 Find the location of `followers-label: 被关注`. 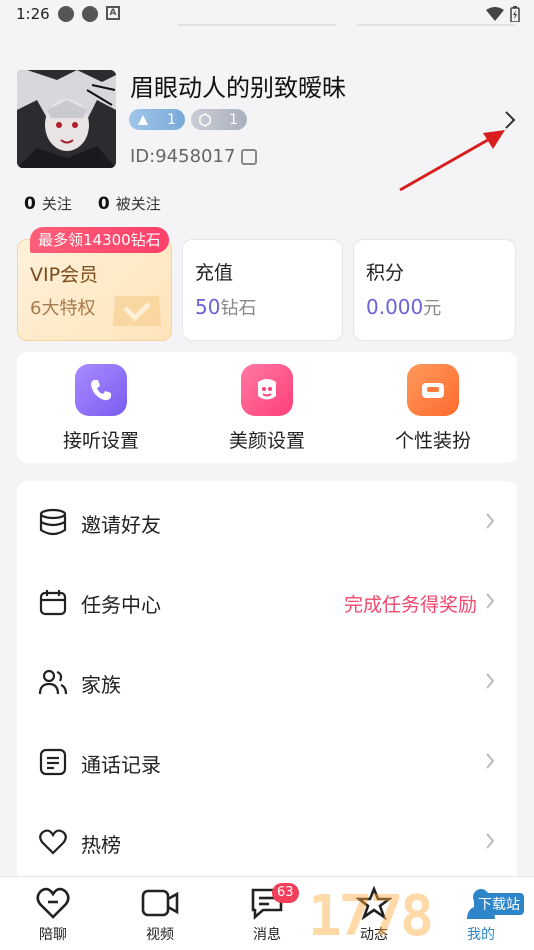

followers-label: 被关注 is located at coordinates (138, 204).